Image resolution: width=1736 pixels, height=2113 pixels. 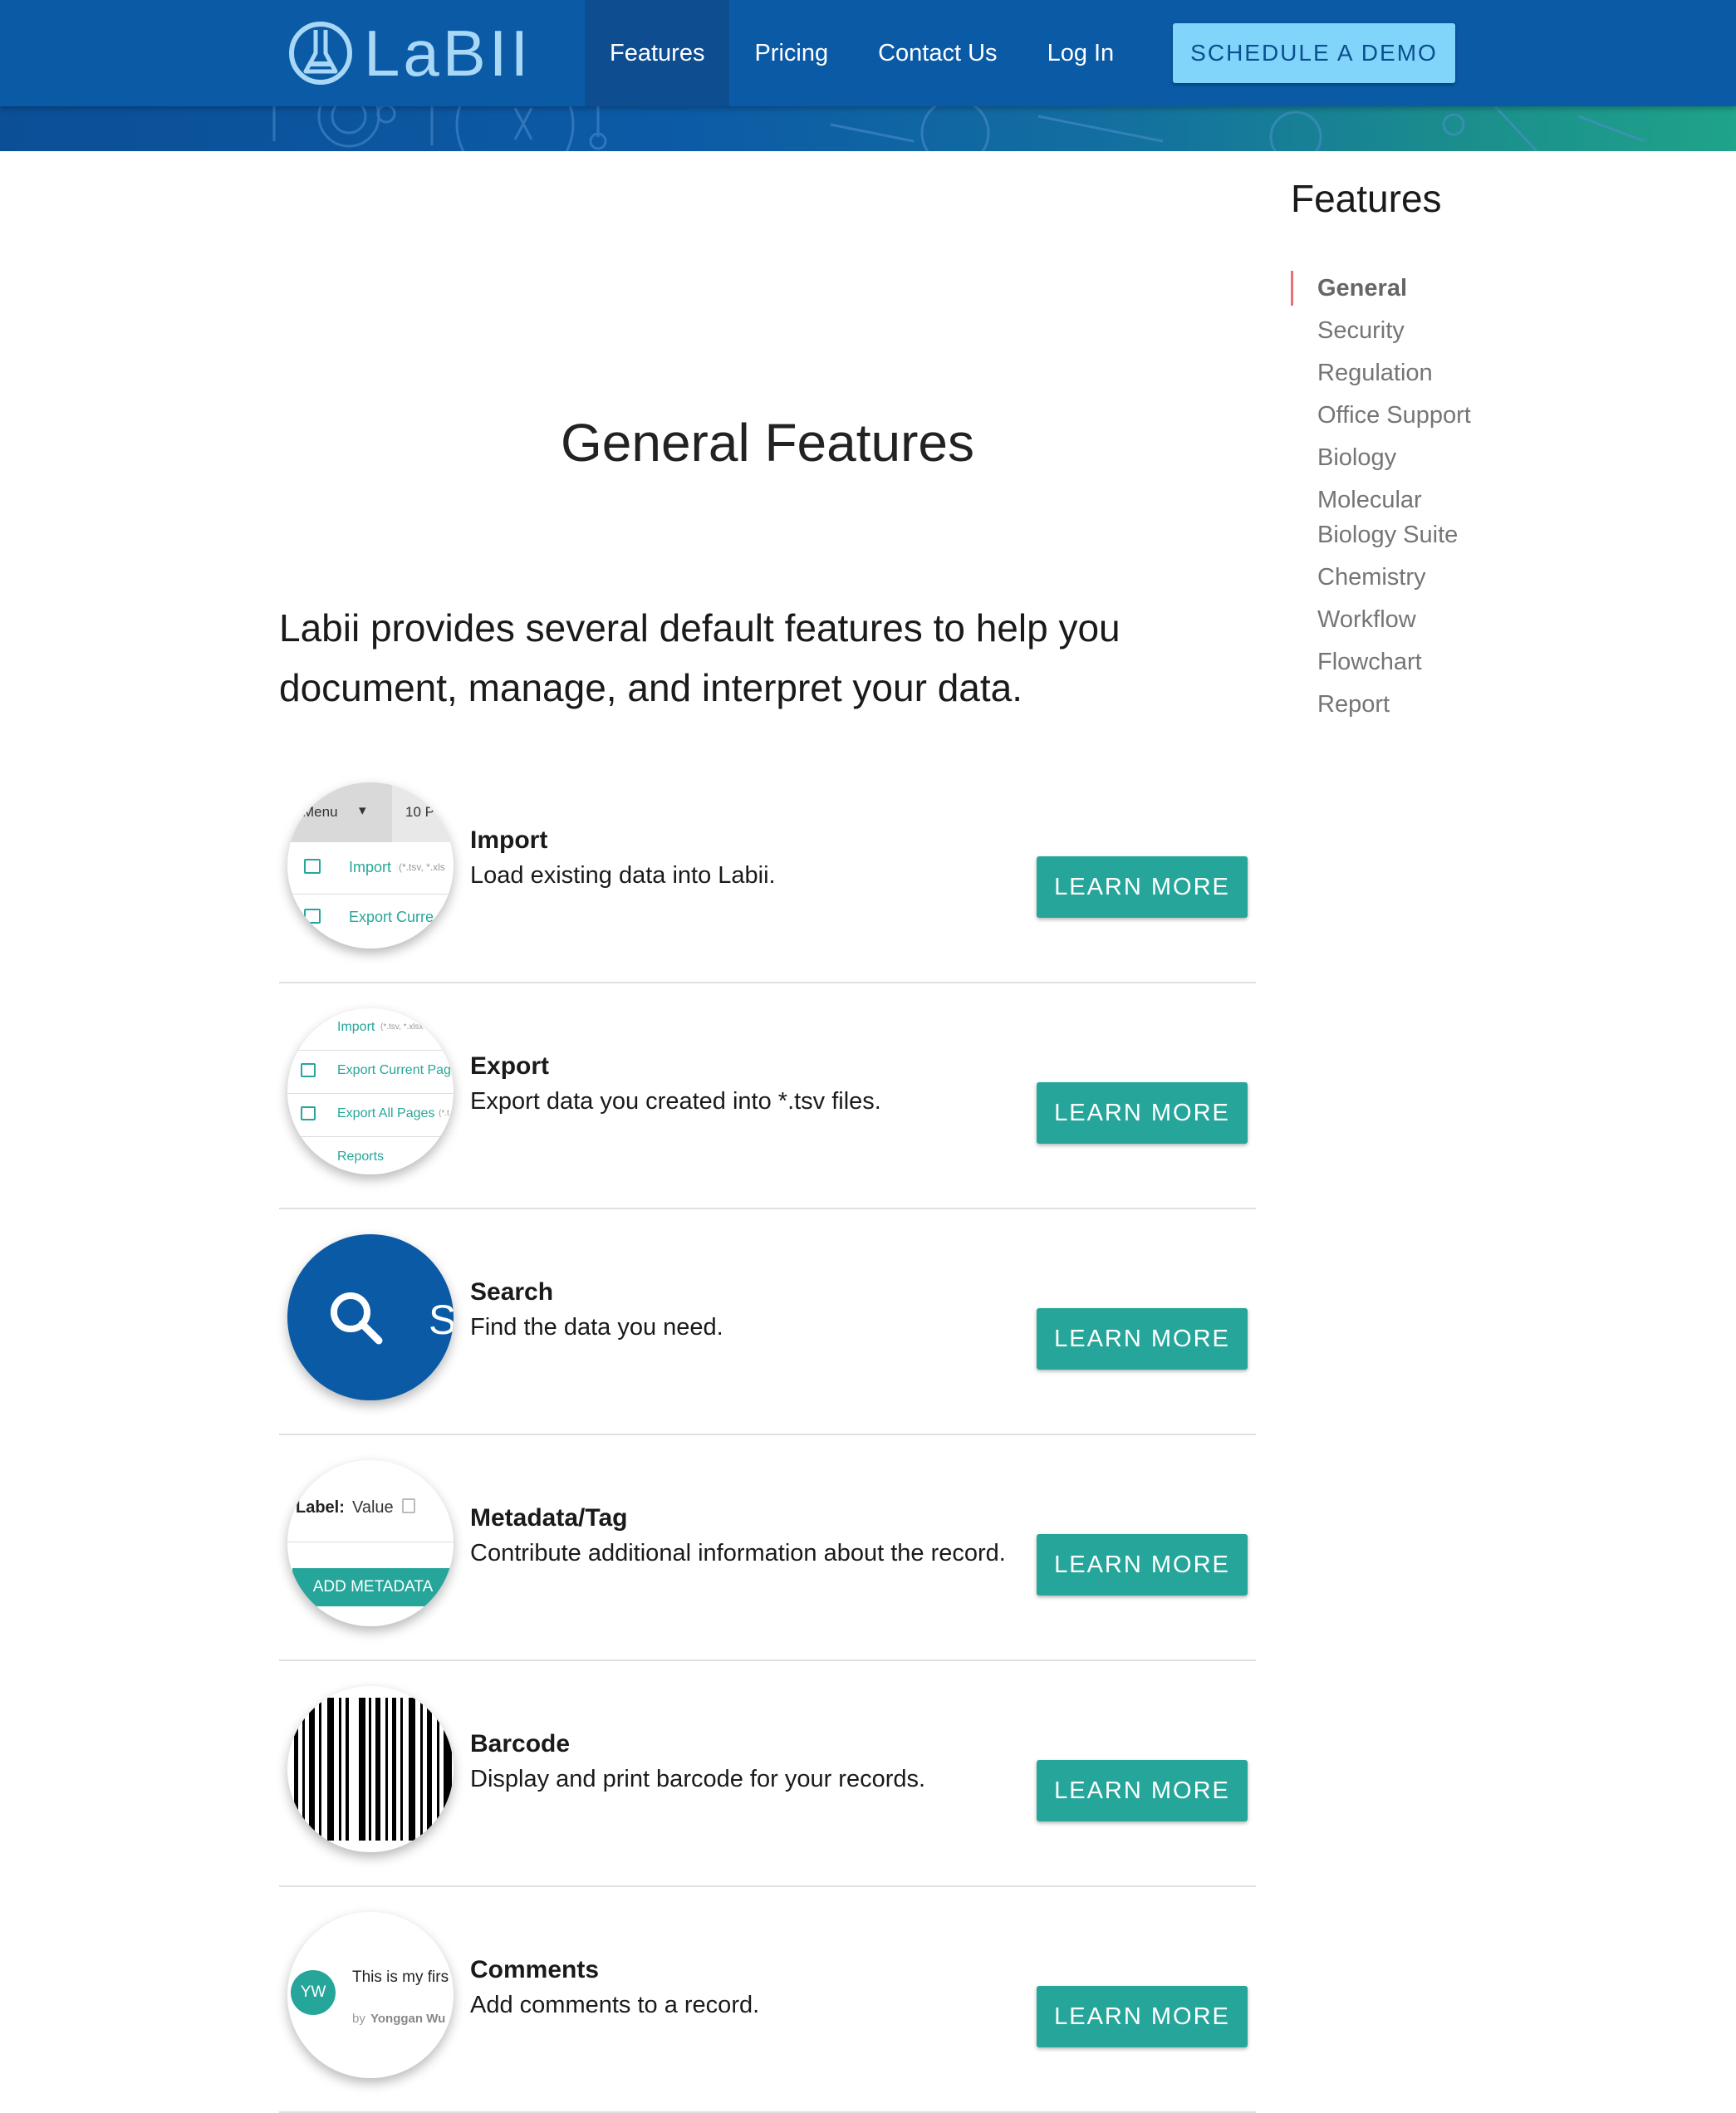 What do you see at coordinates (1142, 887) in the screenshot?
I see `learn-more-import-button: LEARN MORE` at bounding box center [1142, 887].